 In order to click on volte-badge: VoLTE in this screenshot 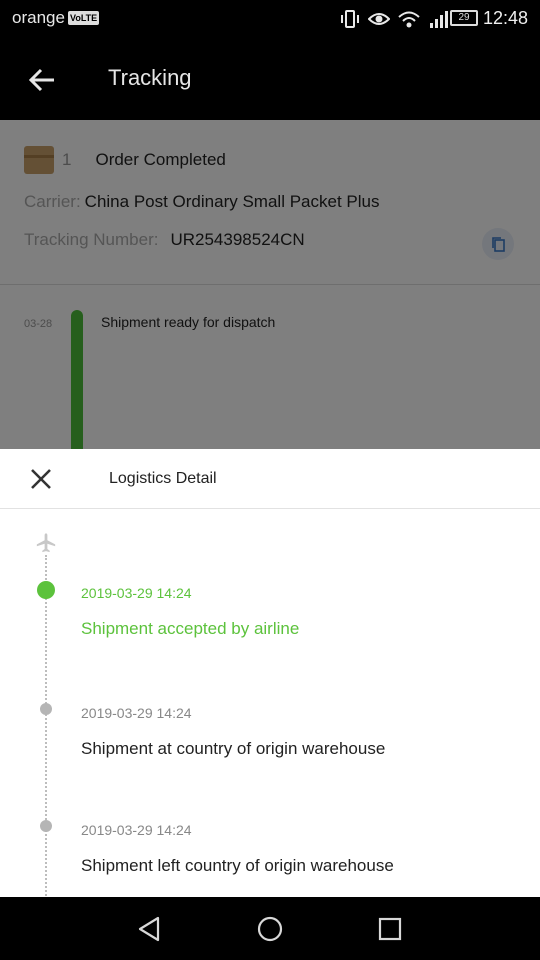, I will do `click(84, 18)`.